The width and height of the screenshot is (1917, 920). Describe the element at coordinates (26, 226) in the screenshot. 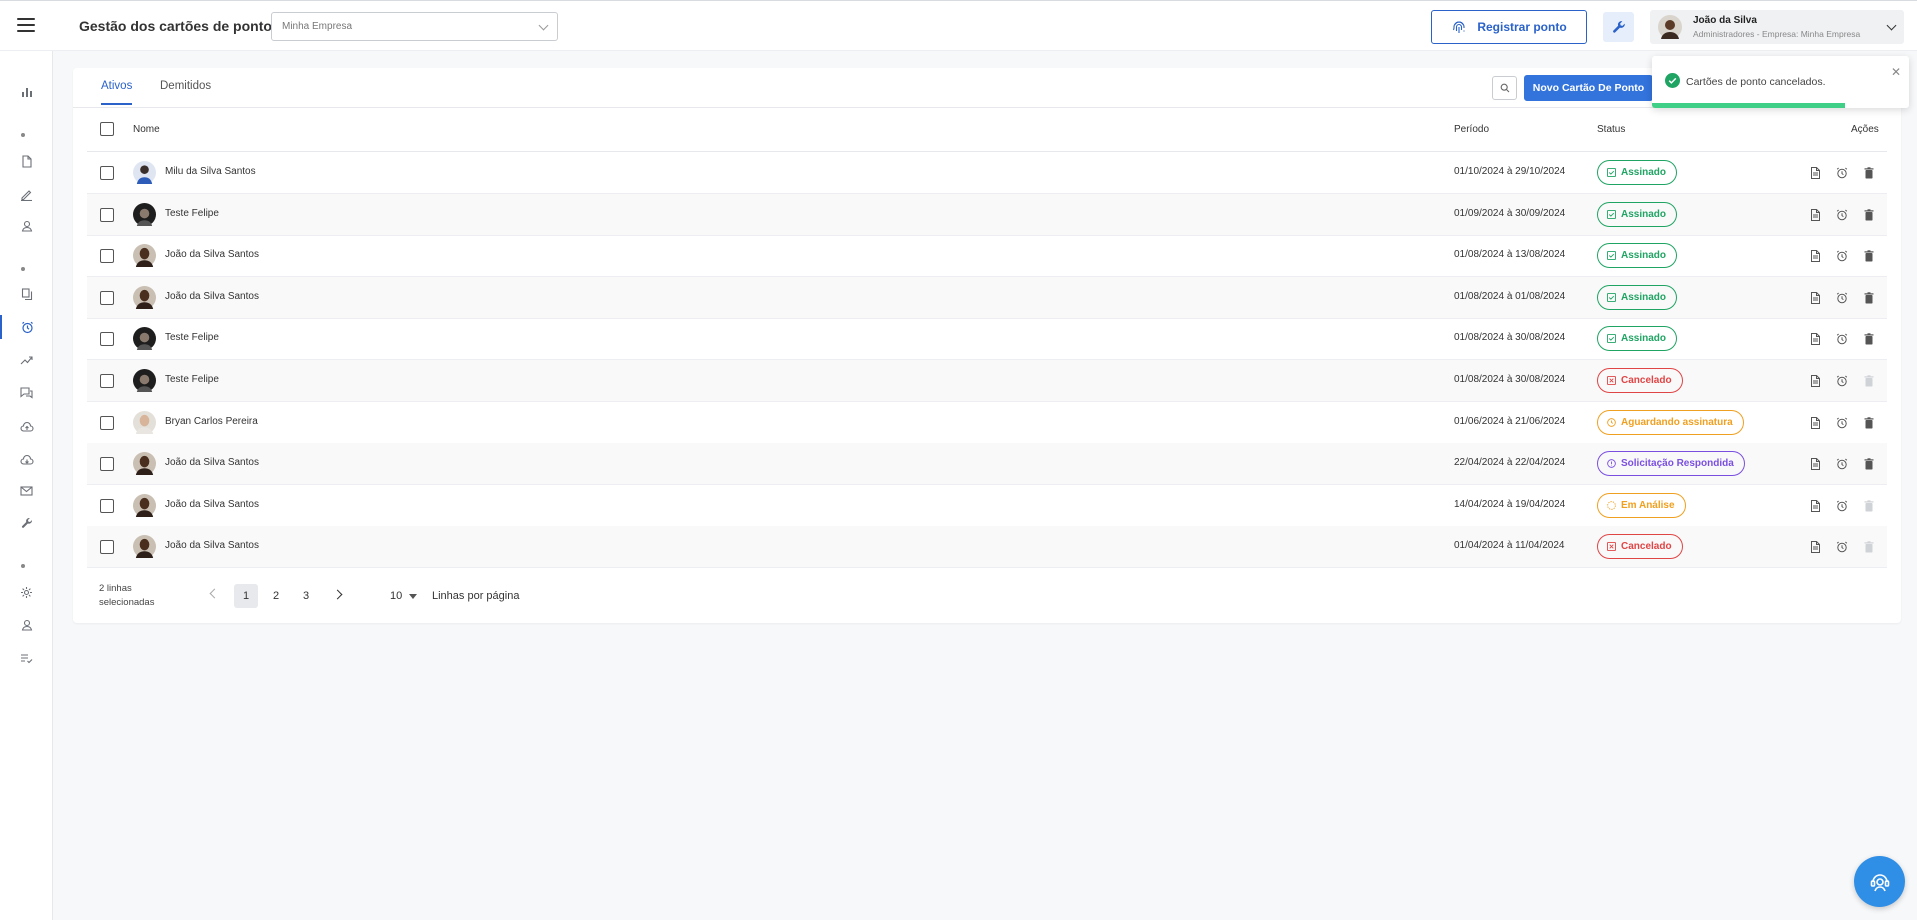

I see `sidebar-item-employees` at that location.